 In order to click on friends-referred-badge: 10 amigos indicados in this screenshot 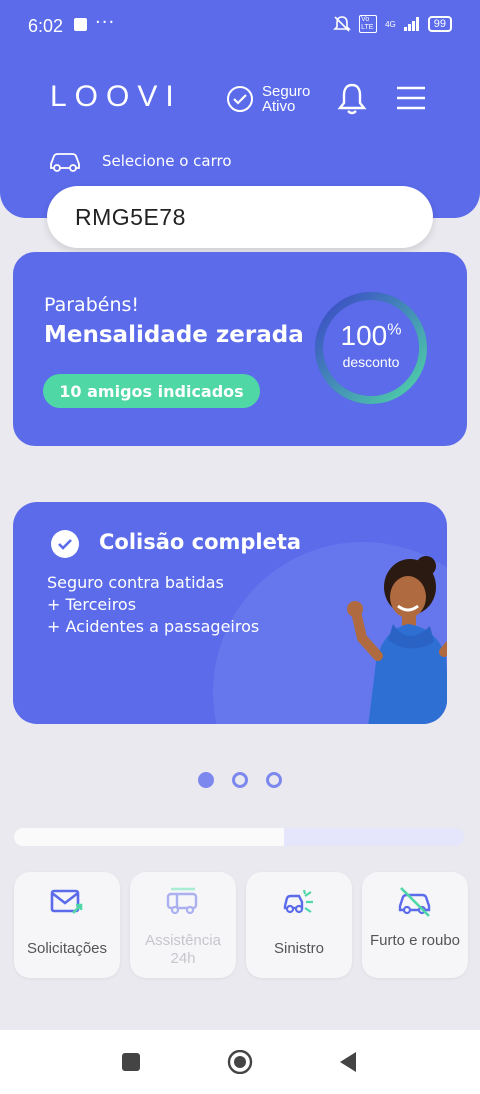, I will do `click(151, 391)`.